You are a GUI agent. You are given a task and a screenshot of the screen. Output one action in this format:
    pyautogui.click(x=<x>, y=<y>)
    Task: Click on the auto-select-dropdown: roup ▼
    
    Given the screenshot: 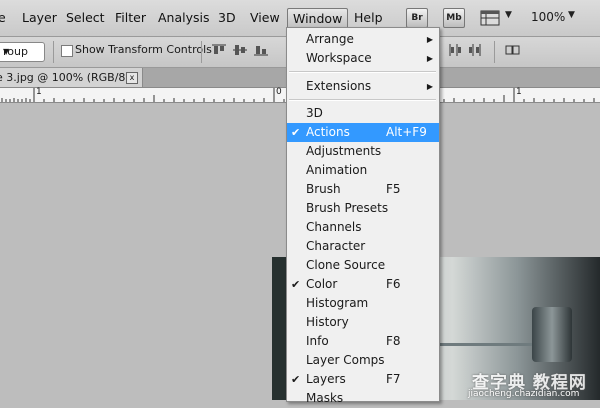 What is the action you would take?
    pyautogui.click(x=22, y=52)
    